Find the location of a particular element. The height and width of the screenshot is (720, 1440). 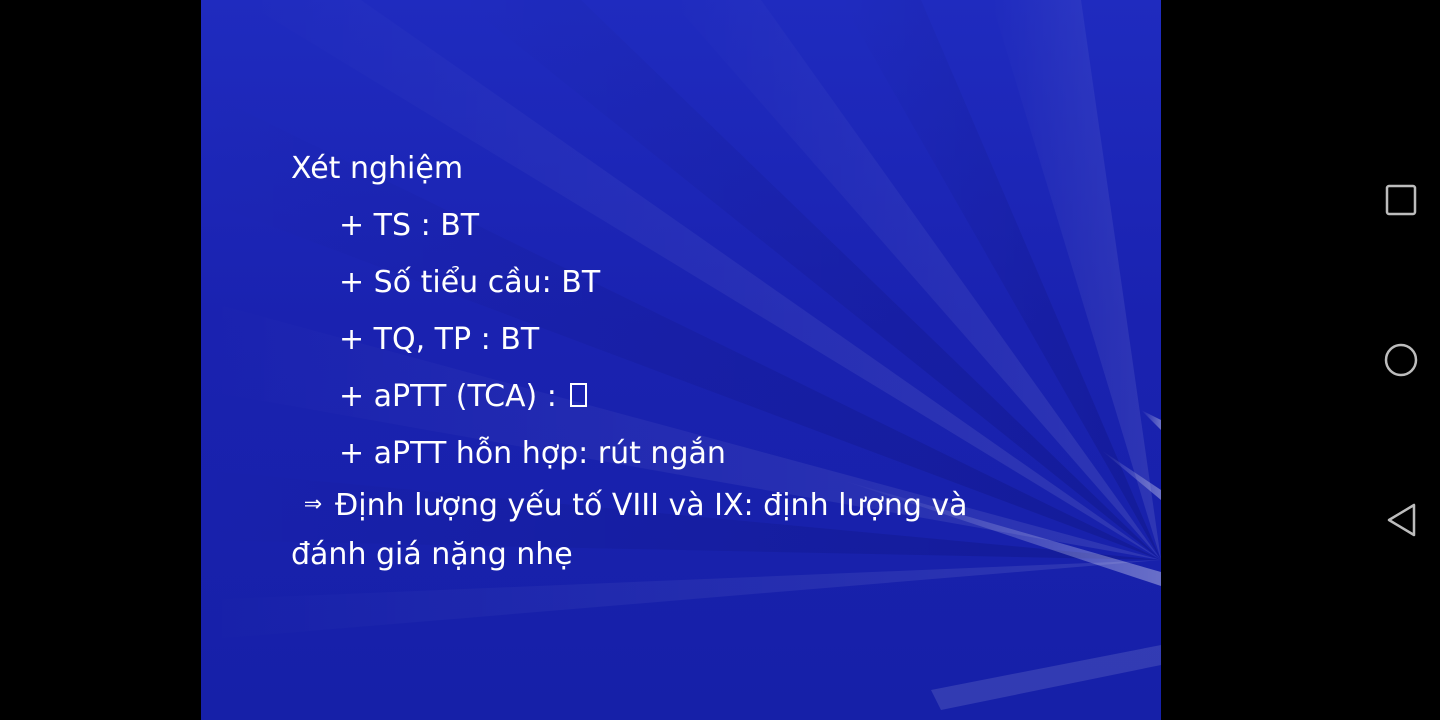

list-item-text: + aPTT (TCA) : is located at coordinates (448, 396).